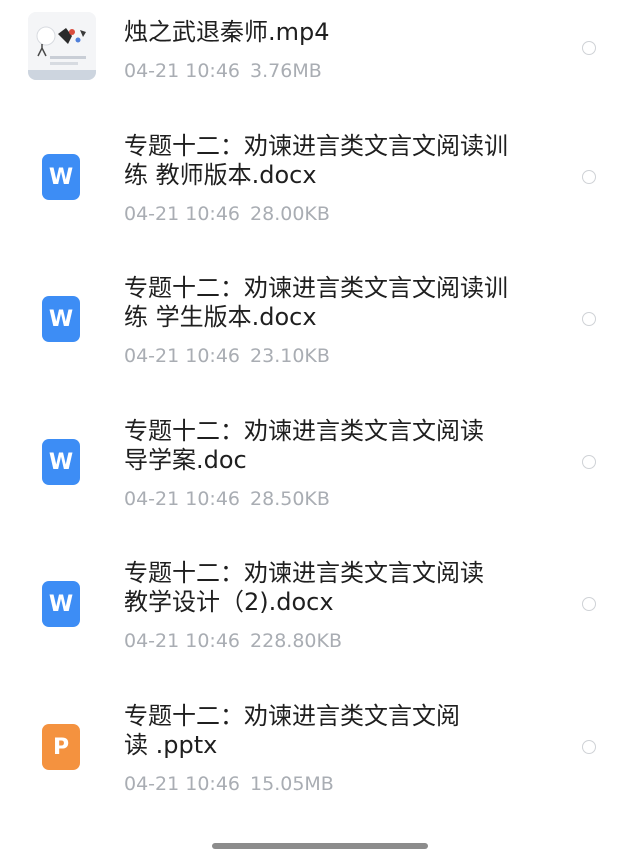 This screenshot has width=640, height=863. I want to click on file-meta: 04-21 10:46 28.50KB, so click(227, 499).